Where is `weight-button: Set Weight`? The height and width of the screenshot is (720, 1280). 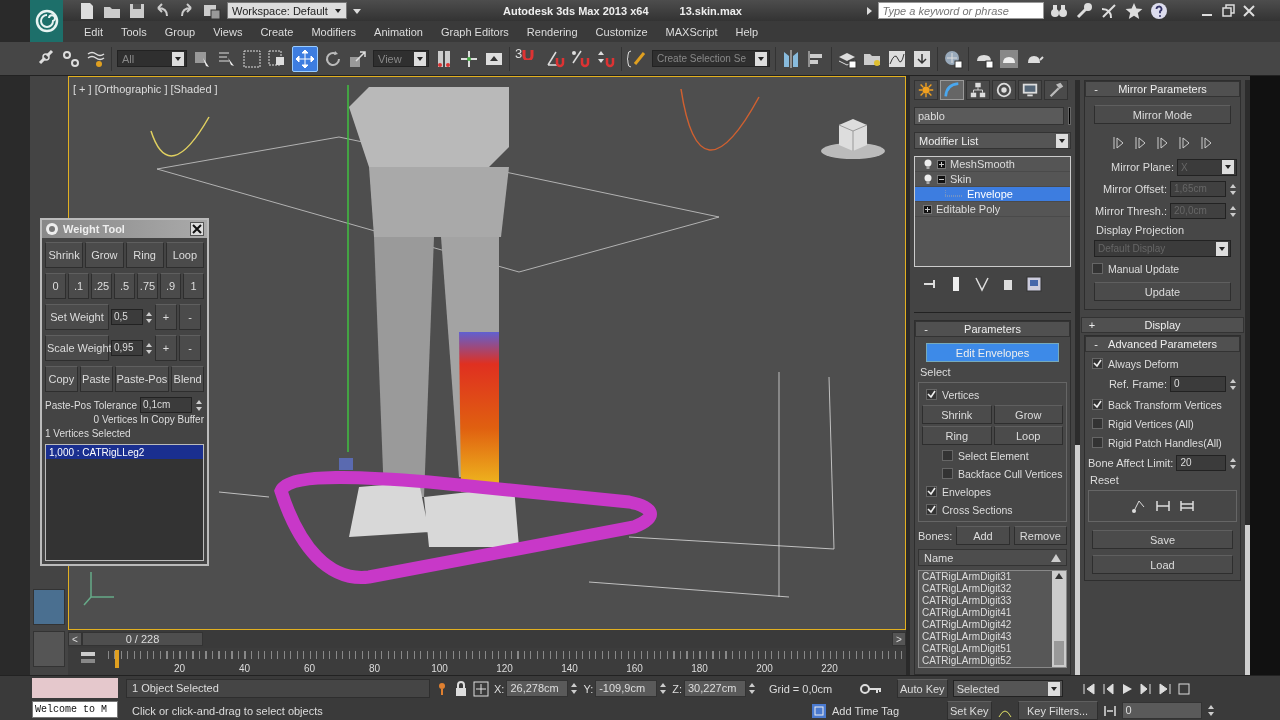
weight-button: Set Weight is located at coordinates (77, 317).